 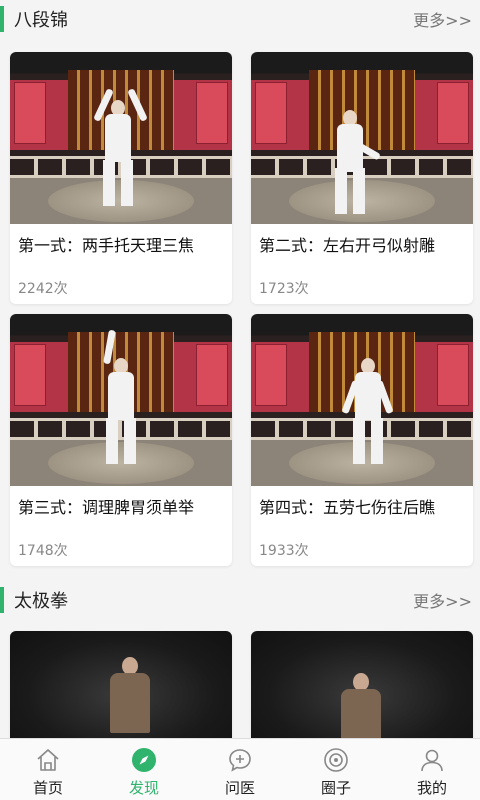 What do you see at coordinates (239, 788) in the screenshot?
I see `nav-label: 问医` at bounding box center [239, 788].